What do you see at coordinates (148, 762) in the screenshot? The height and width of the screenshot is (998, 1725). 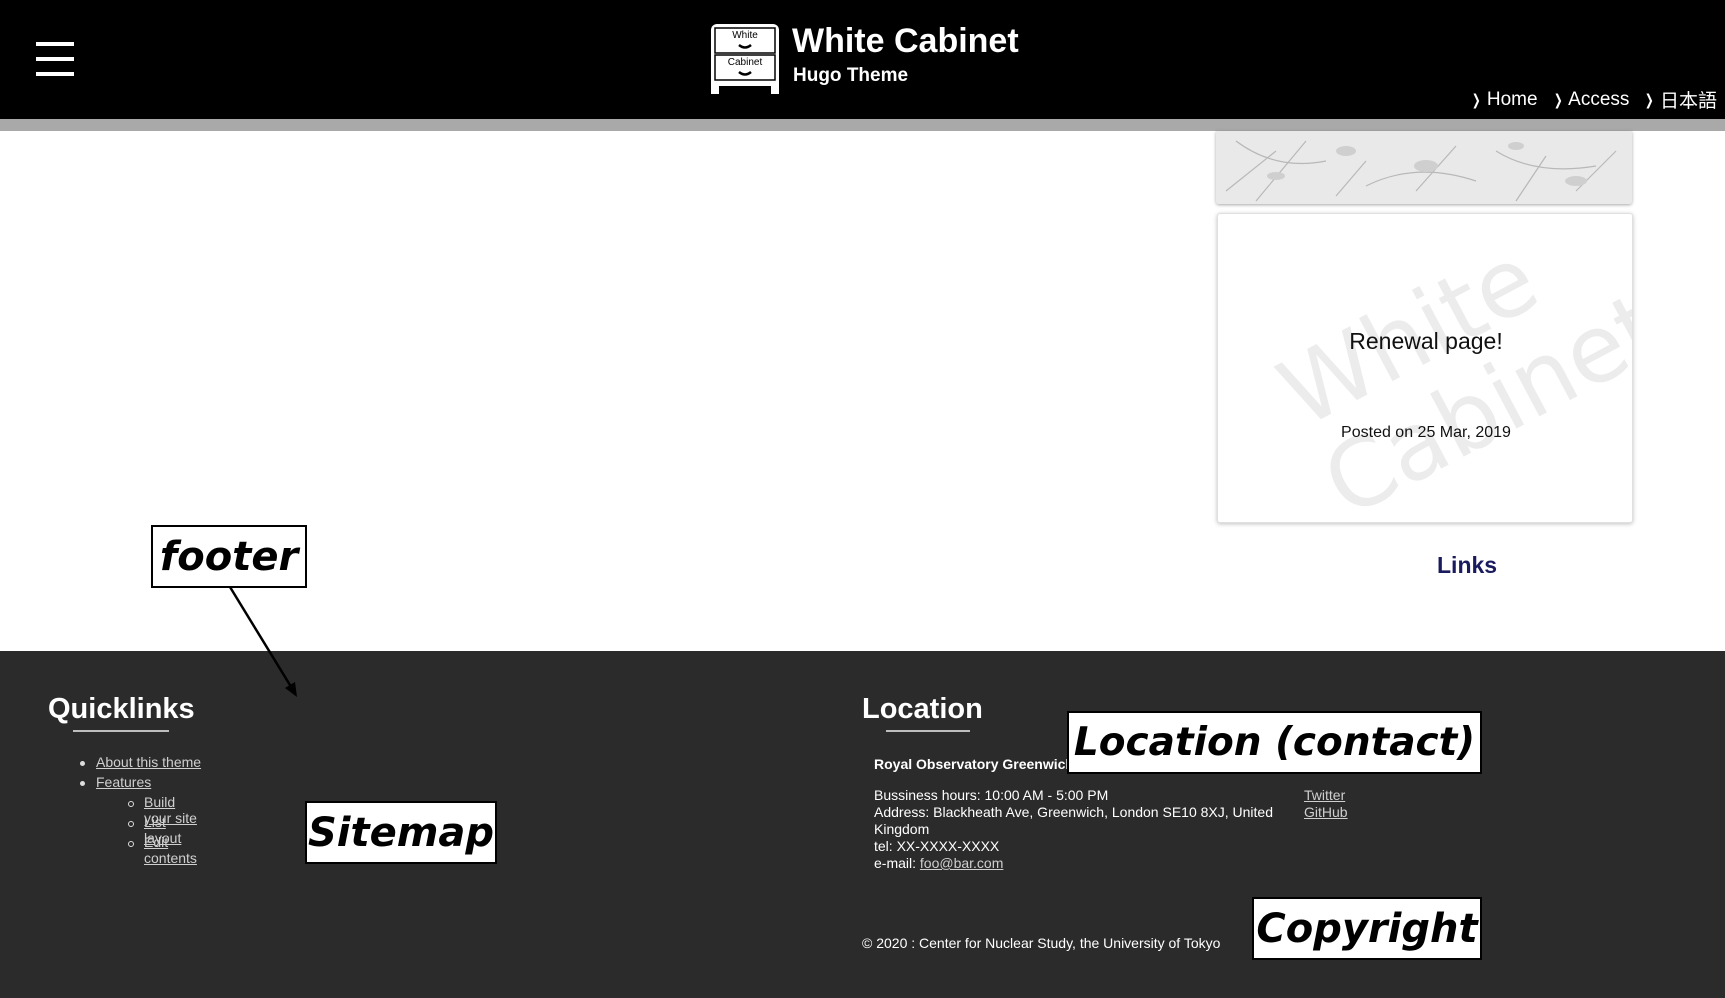 I see `link-about-theme: About this theme` at bounding box center [148, 762].